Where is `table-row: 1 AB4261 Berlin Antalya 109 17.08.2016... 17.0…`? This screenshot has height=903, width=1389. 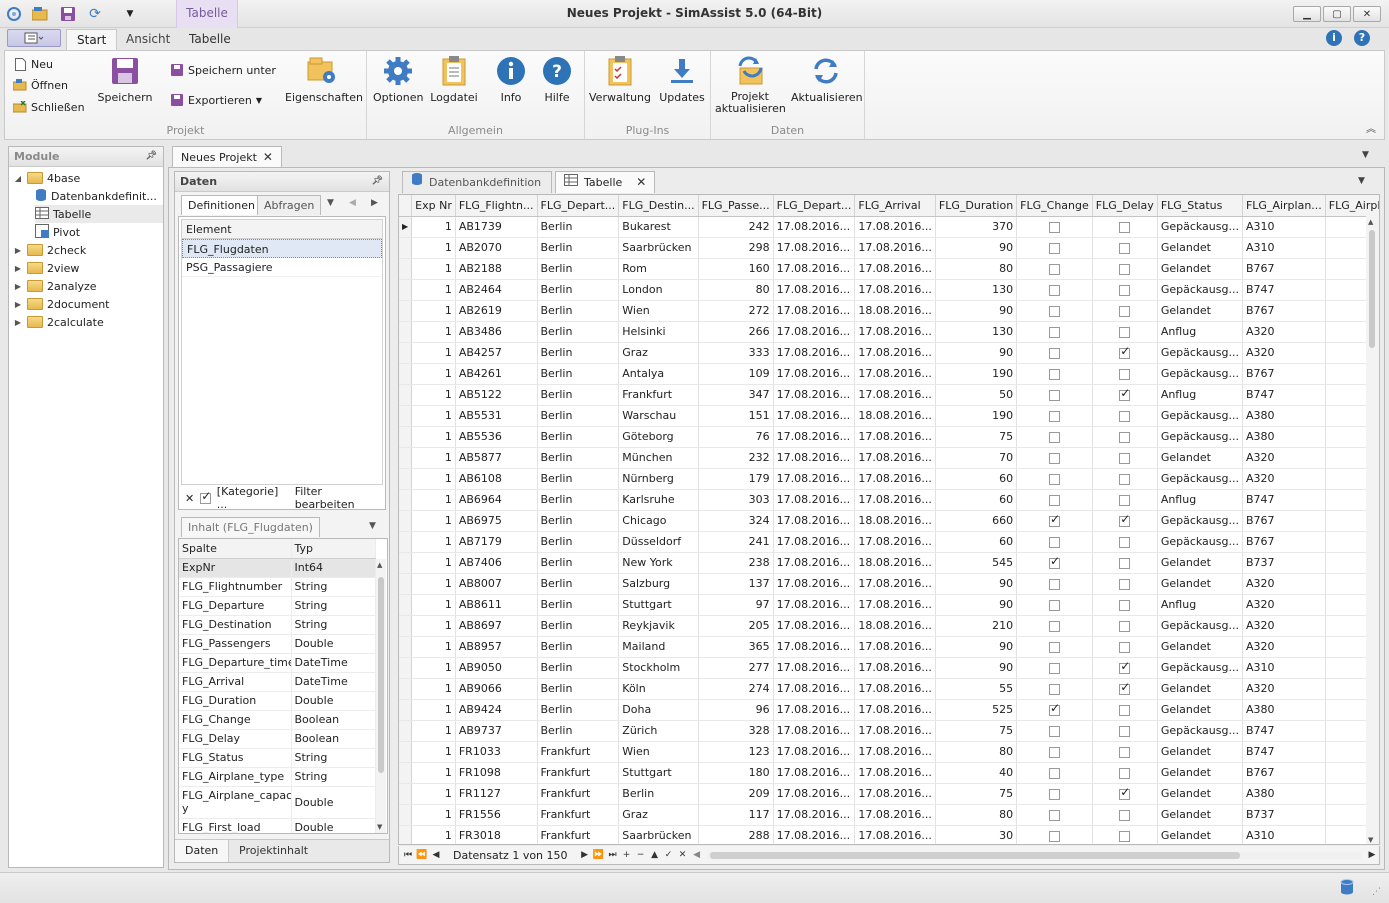 table-row: 1 AB4261 Berlin Antalya 109 17.08.2016... 17.0… is located at coordinates (889, 374).